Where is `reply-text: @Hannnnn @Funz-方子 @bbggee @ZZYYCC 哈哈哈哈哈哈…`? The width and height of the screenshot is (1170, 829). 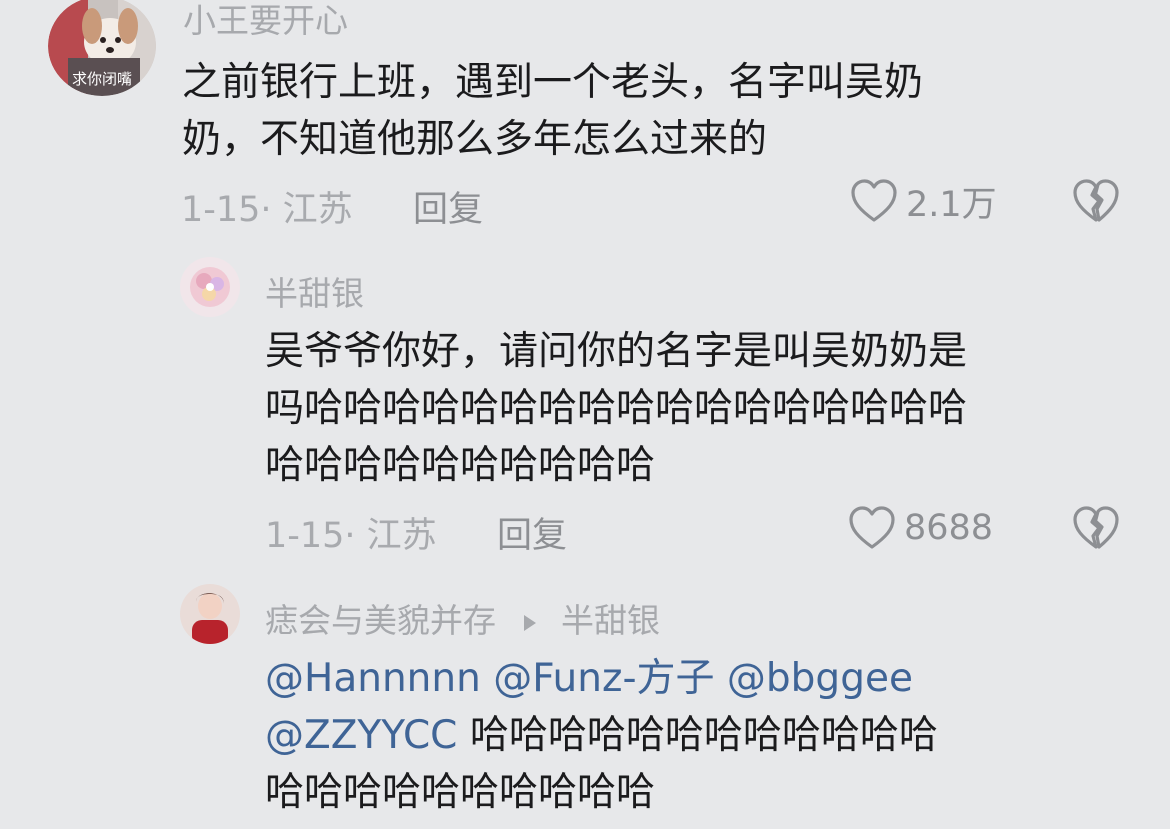 reply-text: @Hannnnn @Funz-方子 @bbggee @ZZYYCC 哈哈哈哈哈哈… is located at coordinates (601, 735).